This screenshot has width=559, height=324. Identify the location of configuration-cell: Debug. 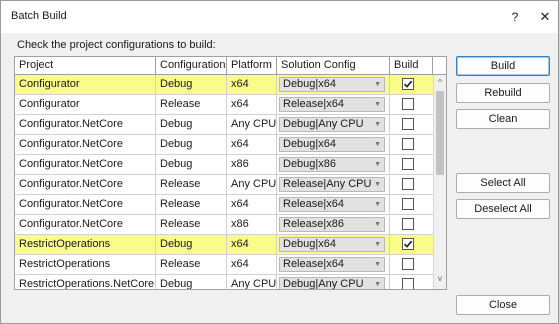
(191, 84).